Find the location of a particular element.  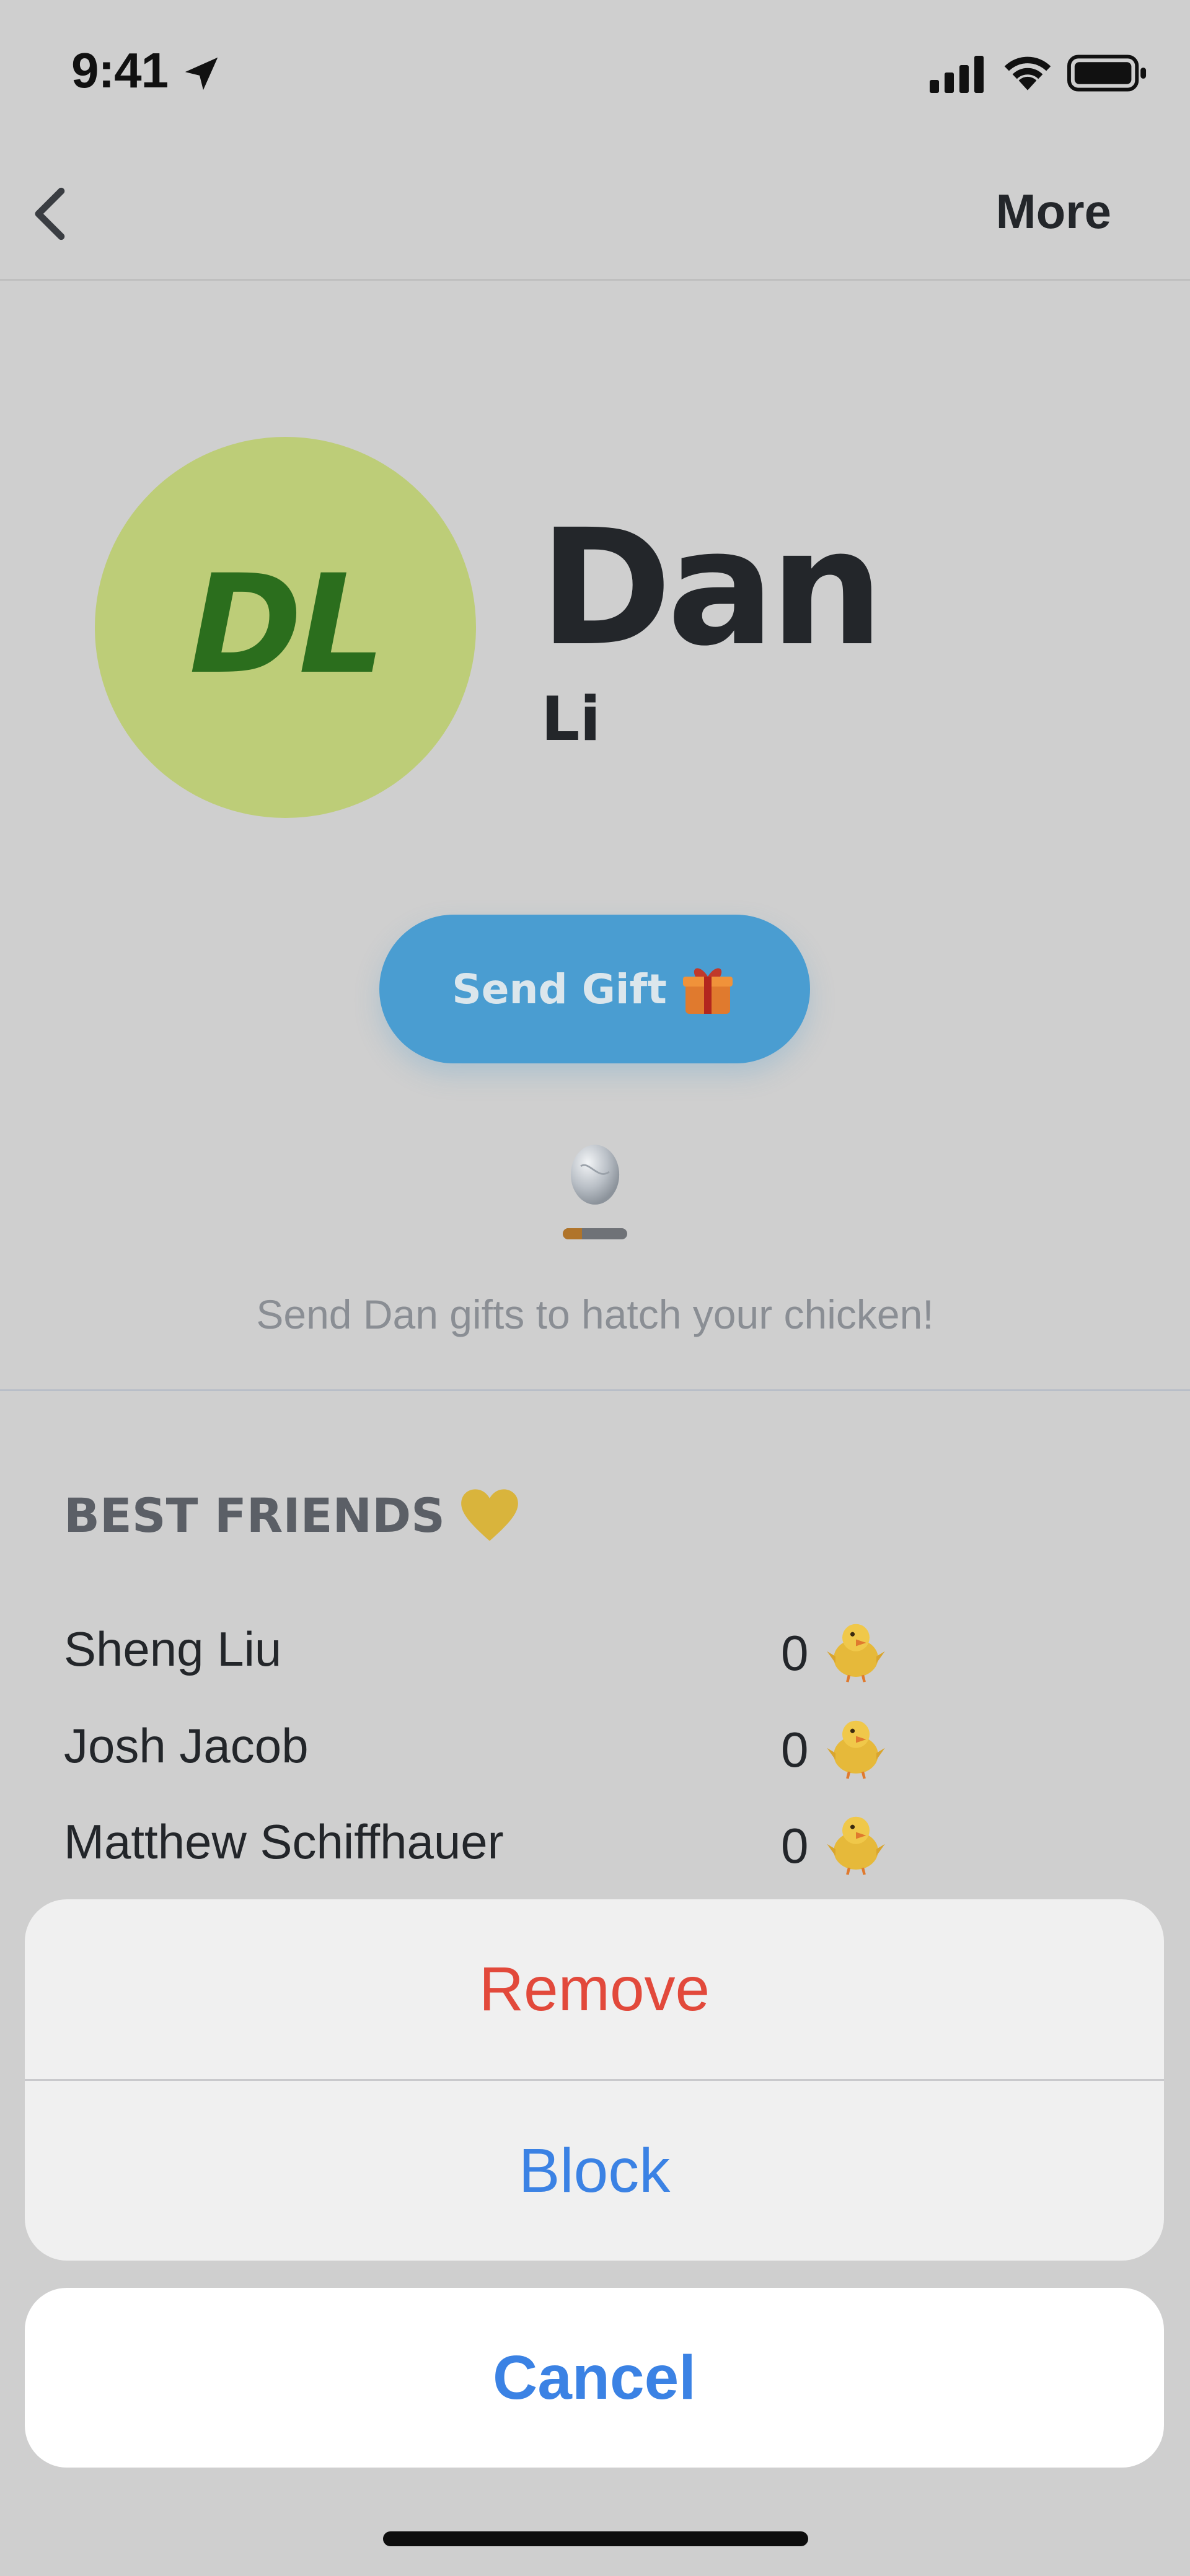

friend-name: Matthew Schiffhauer is located at coordinates (284, 1842).